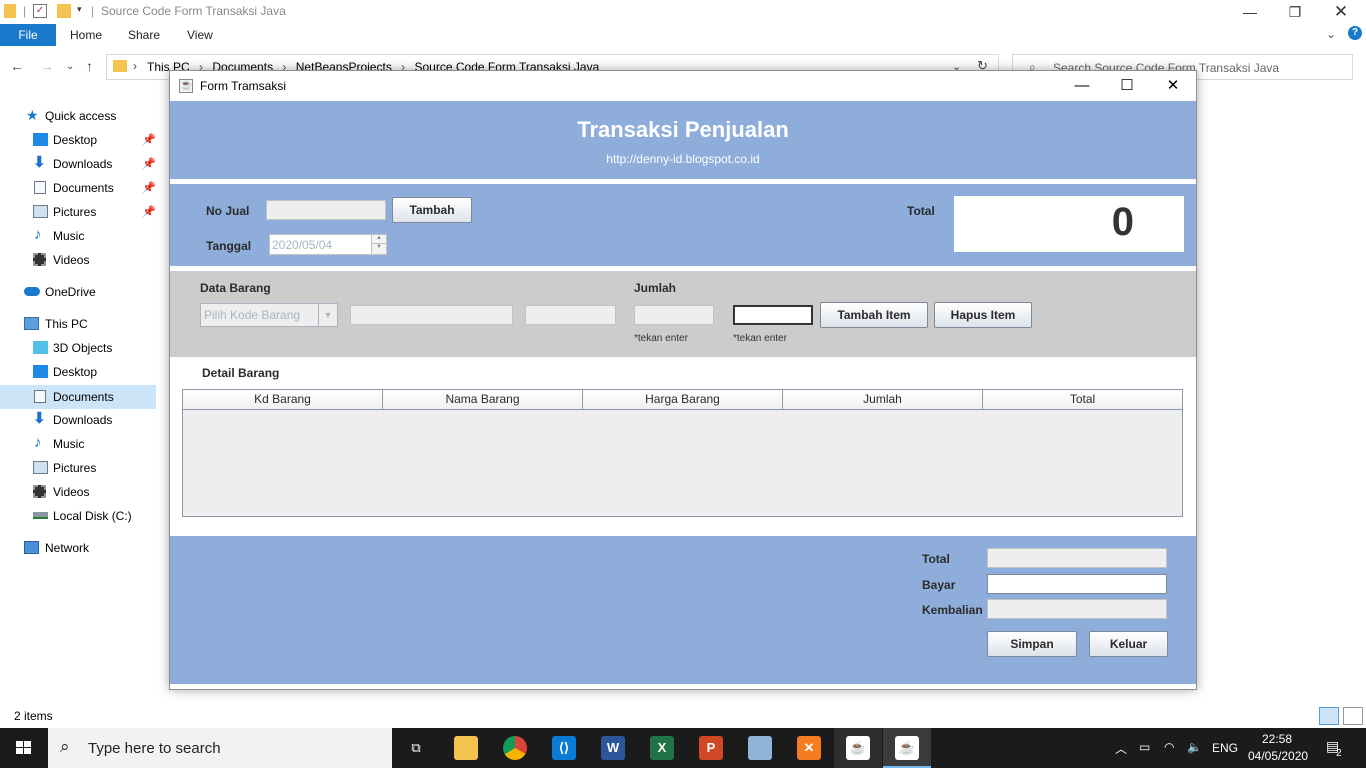 Image resolution: width=1366 pixels, height=768 pixels. What do you see at coordinates (1329, 716) in the screenshot?
I see `details-view-icon` at bounding box center [1329, 716].